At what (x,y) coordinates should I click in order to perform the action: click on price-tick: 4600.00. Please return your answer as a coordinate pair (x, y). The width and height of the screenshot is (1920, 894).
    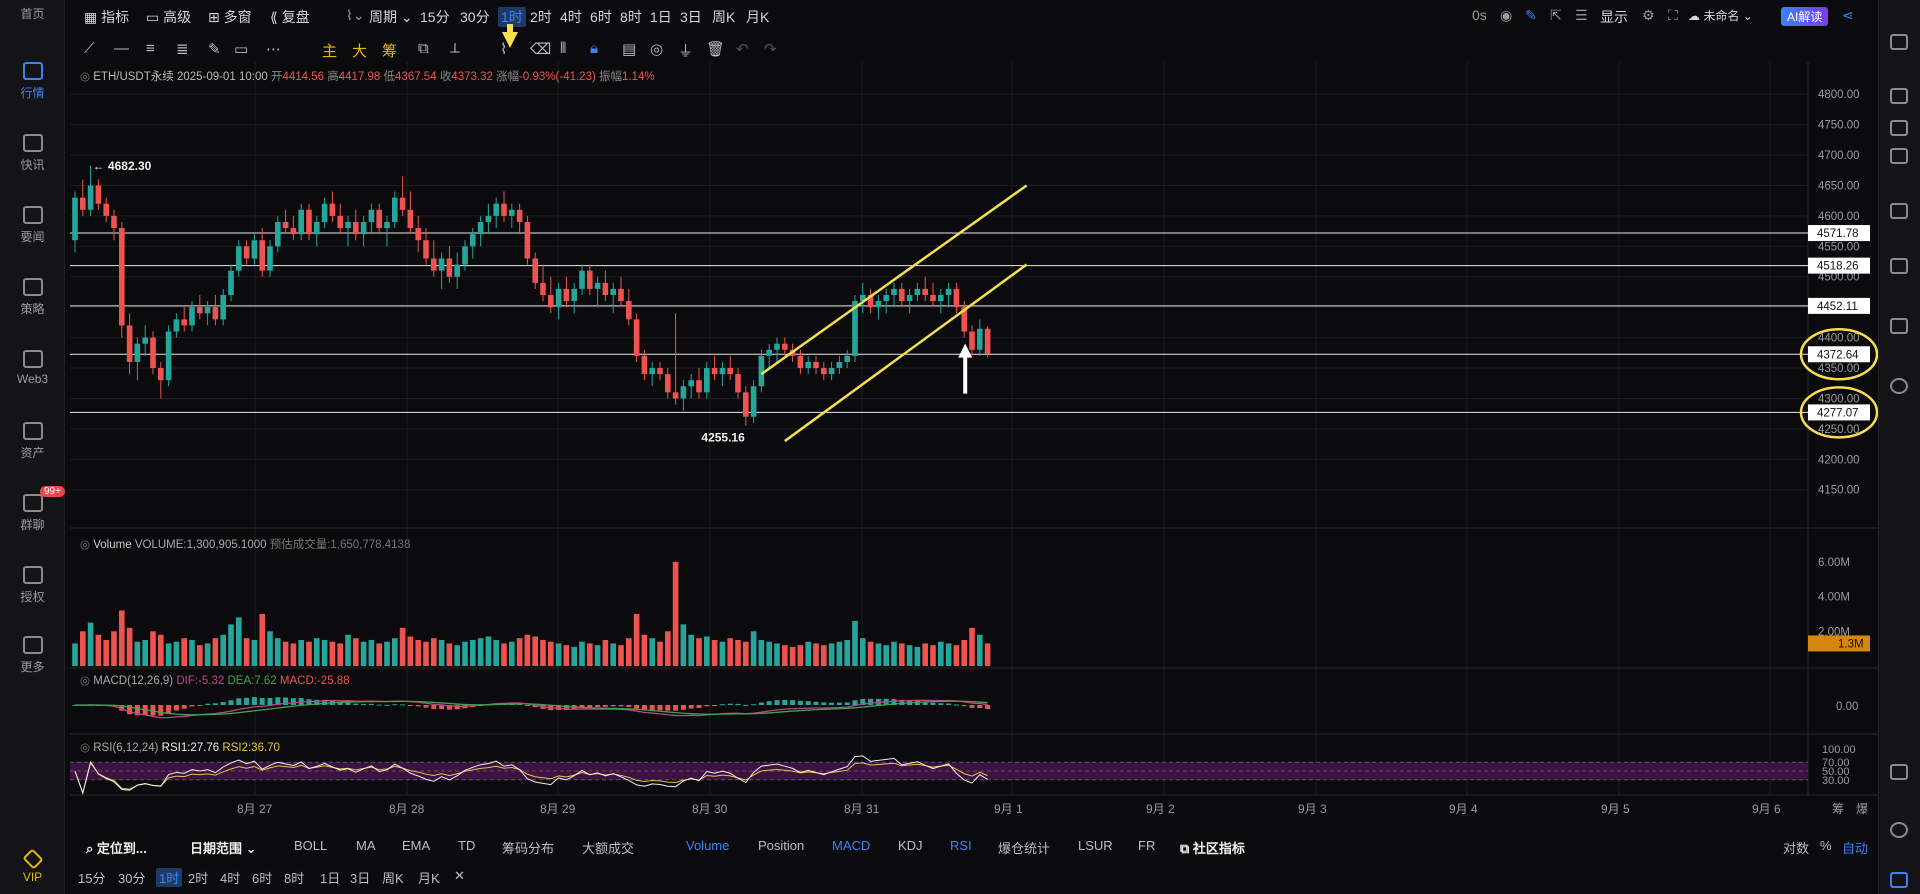
    Looking at the image, I should click on (1839, 217).